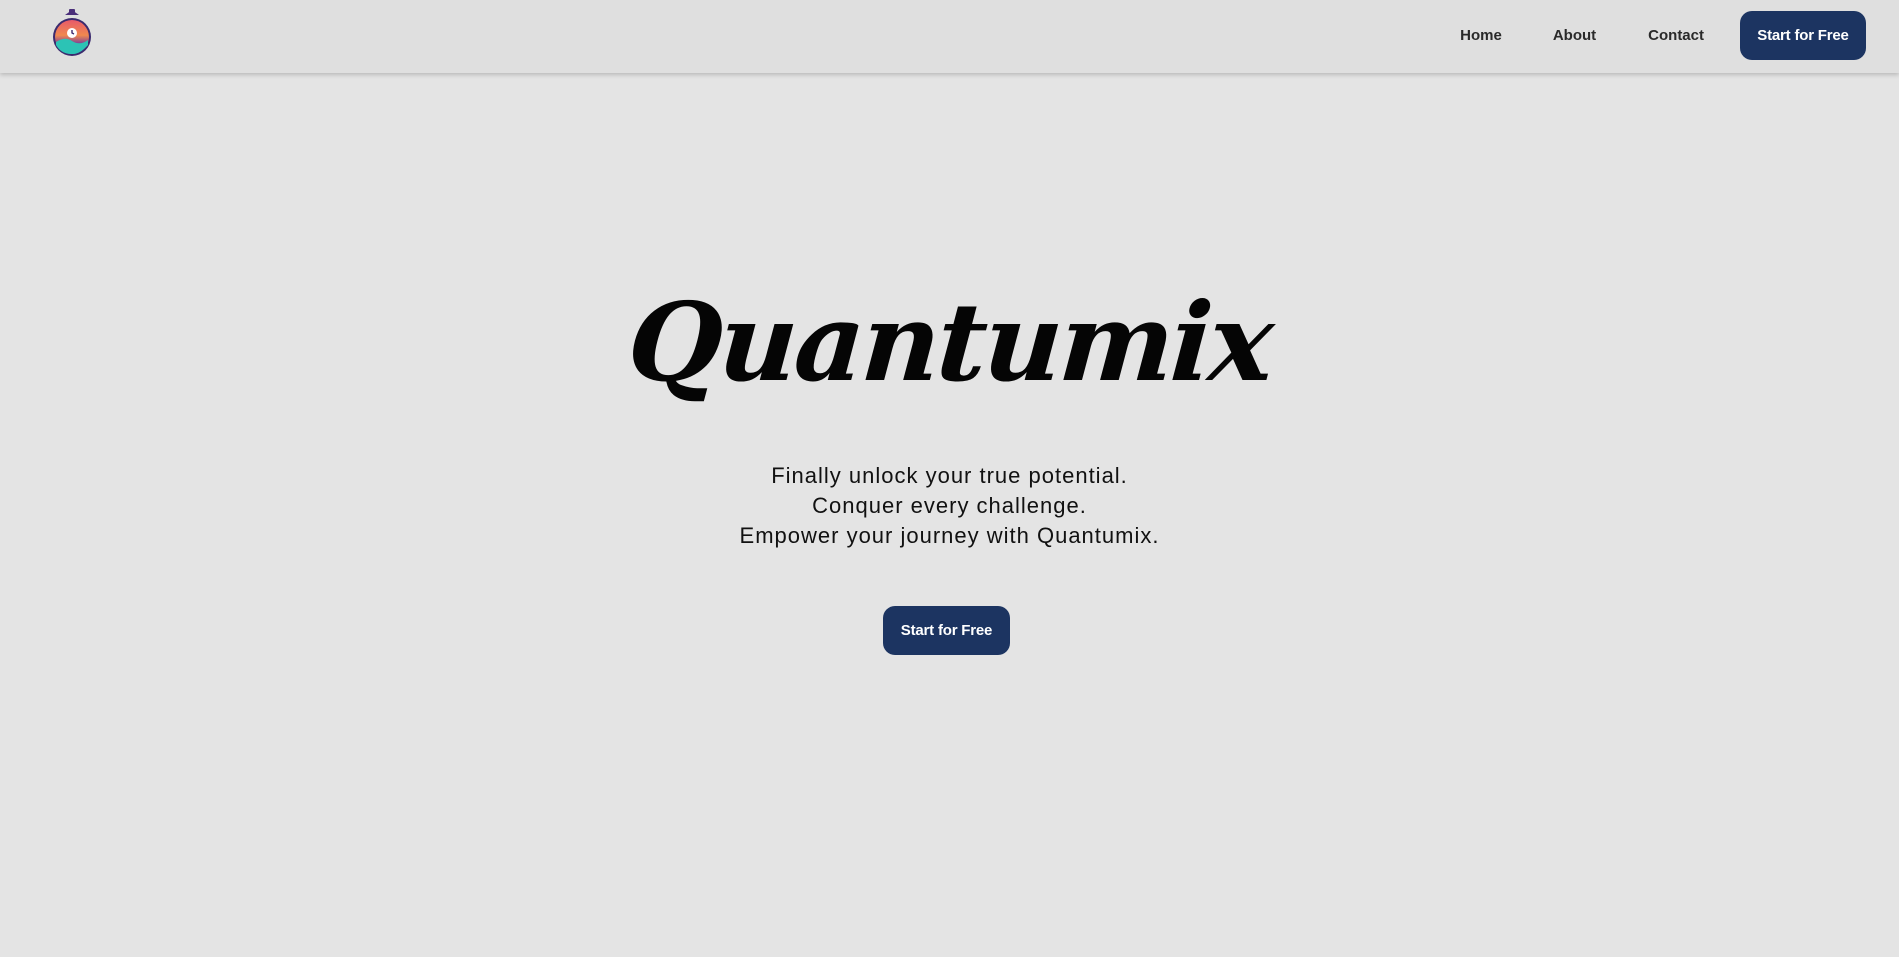  What do you see at coordinates (1481, 35) in the screenshot?
I see `nav-home-link: Home` at bounding box center [1481, 35].